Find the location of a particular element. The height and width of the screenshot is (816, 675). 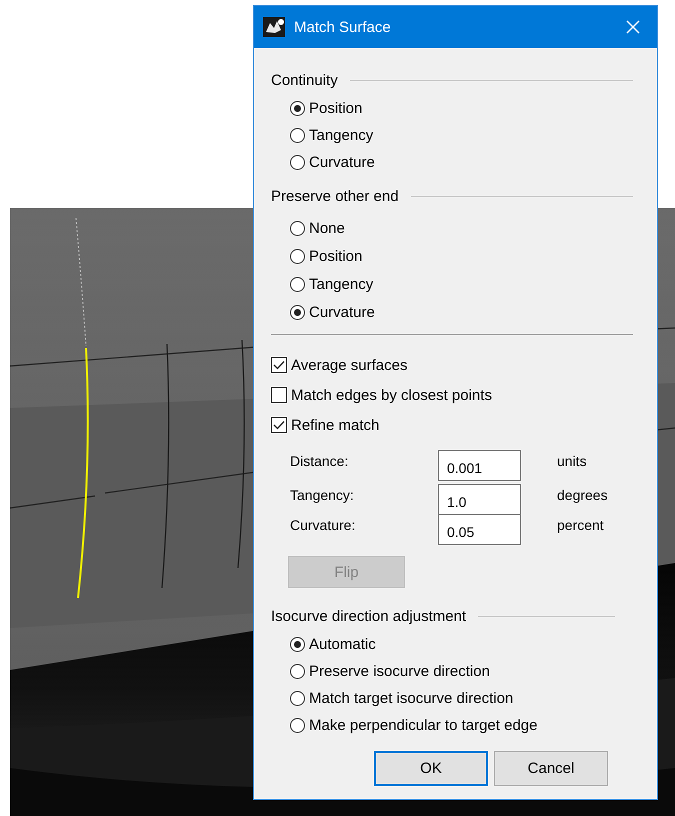

unit-label: degrees is located at coordinates (582, 494).